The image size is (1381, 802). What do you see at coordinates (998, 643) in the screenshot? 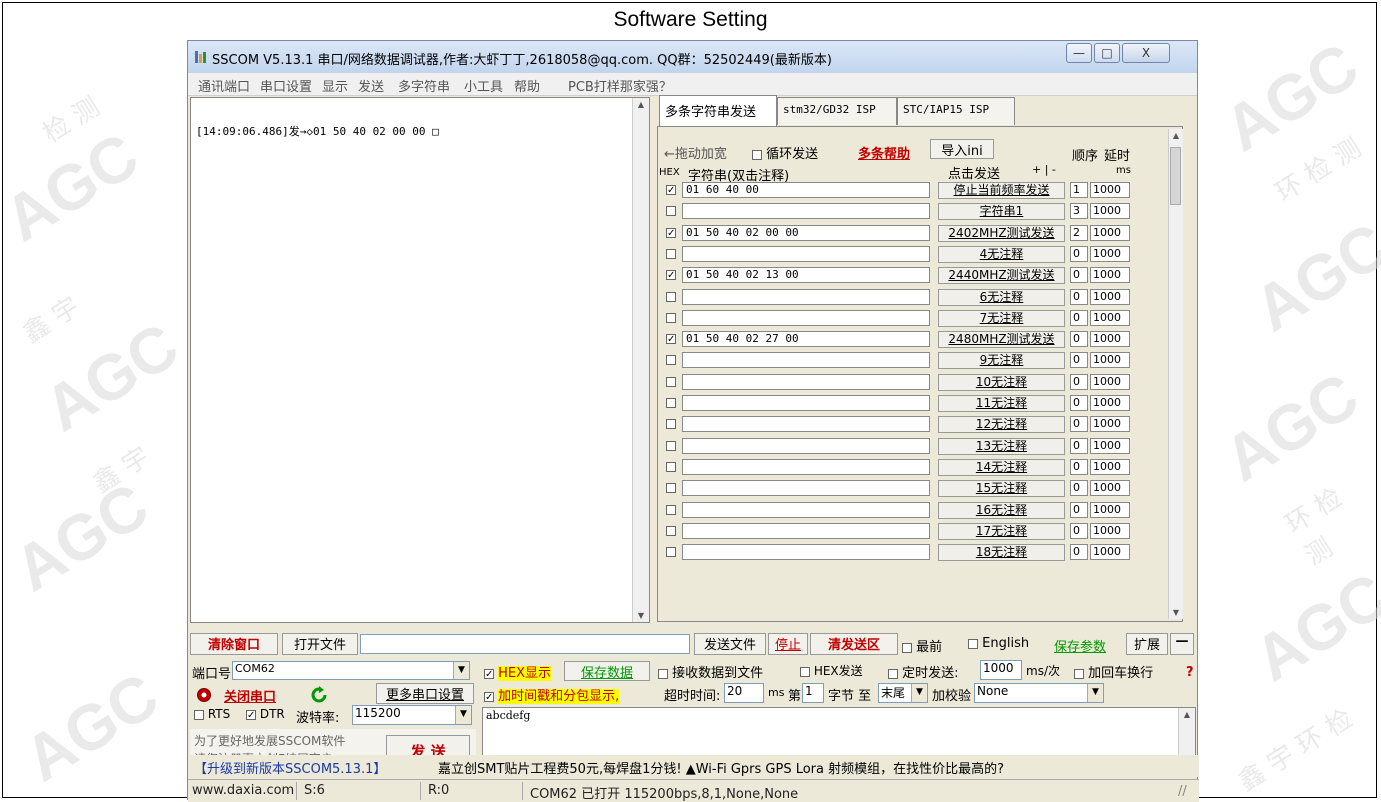
I see `english-toggle: English` at bounding box center [998, 643].